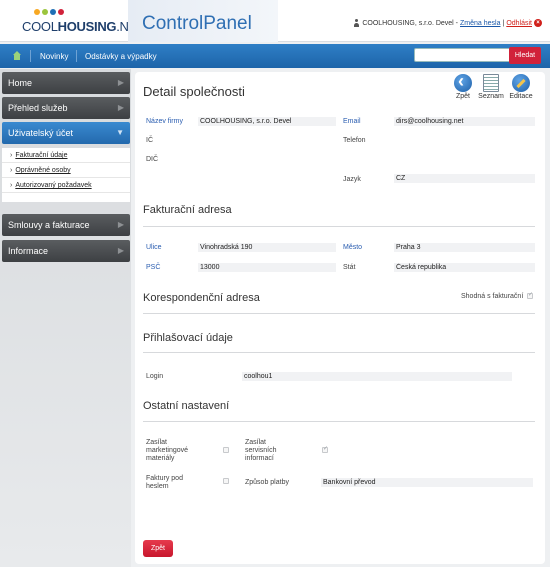 Image resolution: width=550 pixels, height=567 pixels. Describe the element at coordinates (349, 267) in the screenshot. I see `country-label: Stát` at that location.